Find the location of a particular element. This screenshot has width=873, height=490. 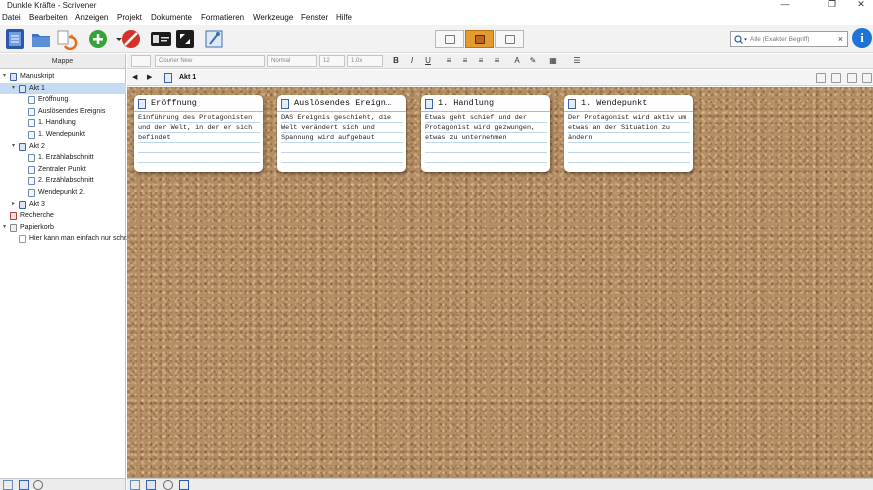

corkboard-settings-icon is located at coordinates (168, 485).